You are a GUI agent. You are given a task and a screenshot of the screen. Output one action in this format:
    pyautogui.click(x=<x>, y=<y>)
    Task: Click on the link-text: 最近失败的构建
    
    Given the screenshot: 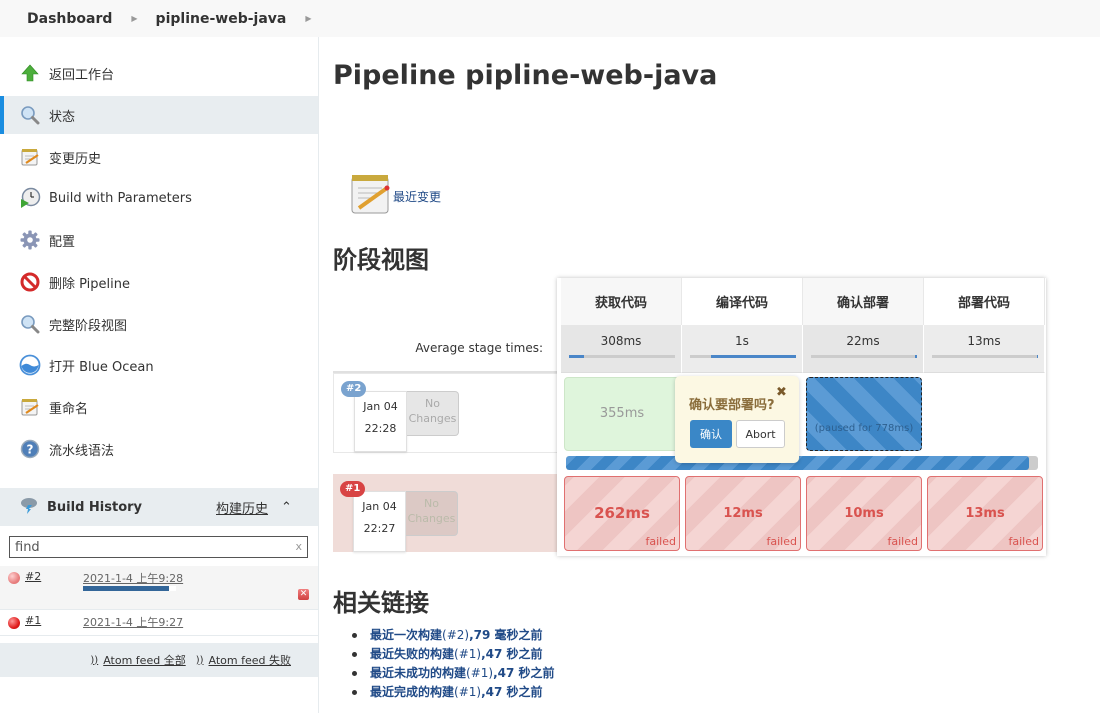 What is the action you would take?
    pyautogui.click(x=412, y=654)
    